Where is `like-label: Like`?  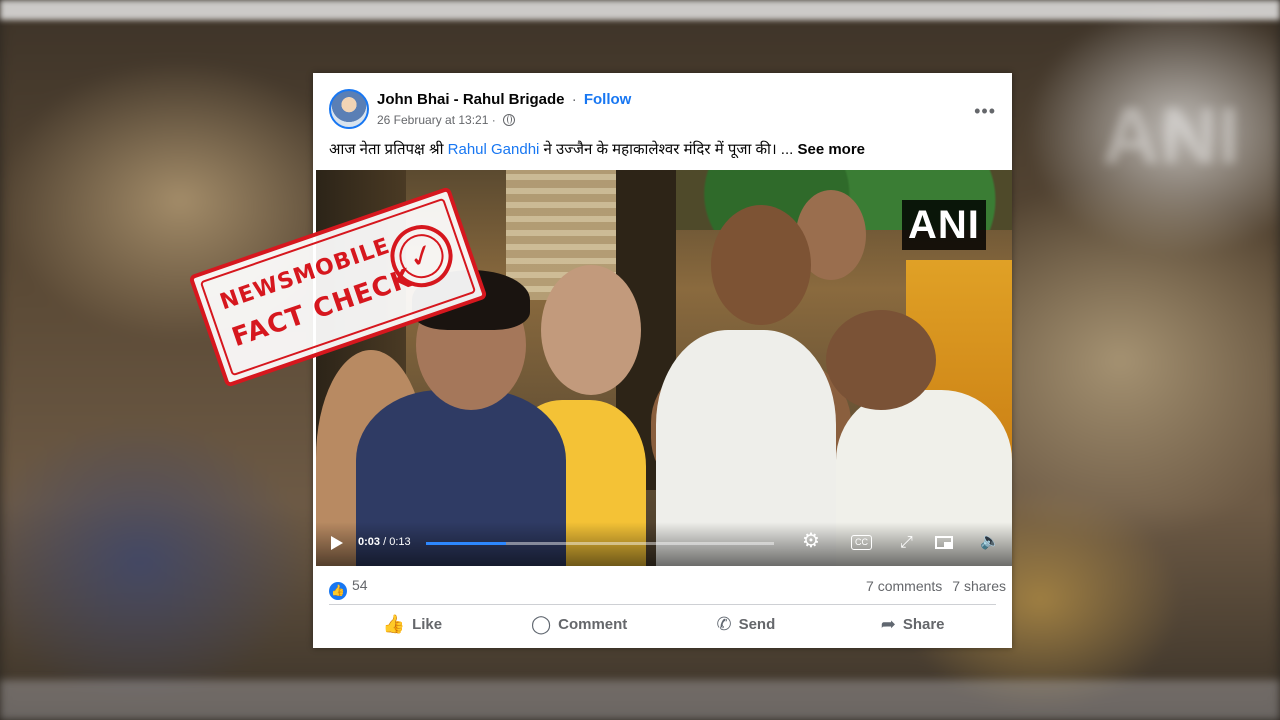
like-label: Like is located at coordinates (427, 624).